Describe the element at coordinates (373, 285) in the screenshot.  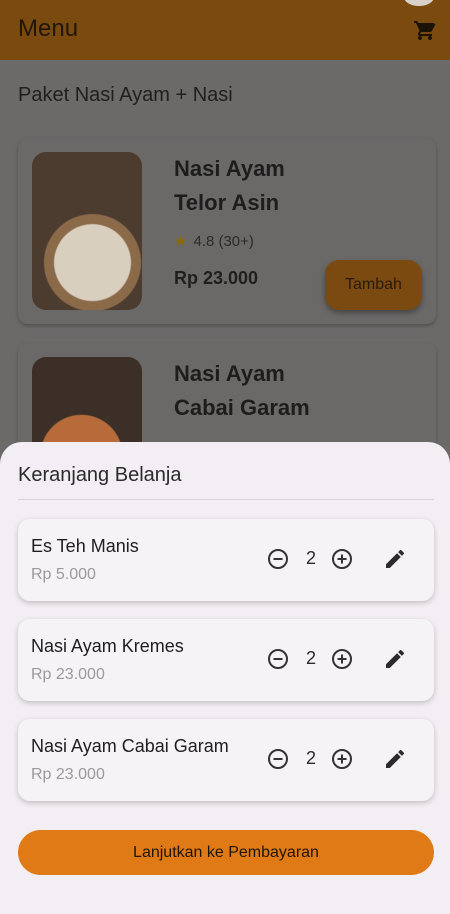
I see `add-button: Tambah` at that location.